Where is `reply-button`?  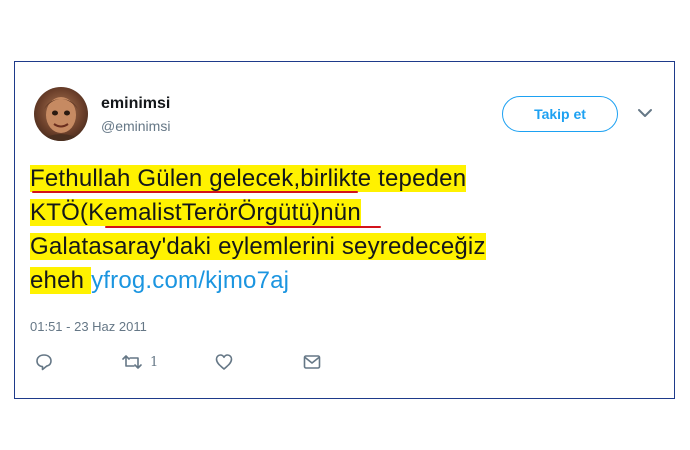 reply-button is located at coordinates (44, 362).